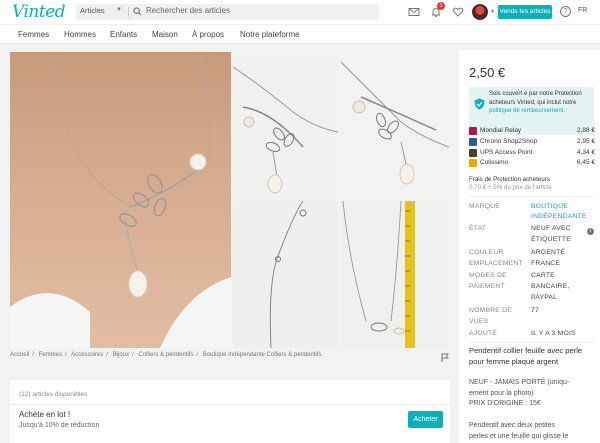 Image resolution: width=600 pixels, height=443 pixels. Describe the element at coordinates (525, 12) in the screenshot. I see `sell-items-button: Vends tes articles` at that location.